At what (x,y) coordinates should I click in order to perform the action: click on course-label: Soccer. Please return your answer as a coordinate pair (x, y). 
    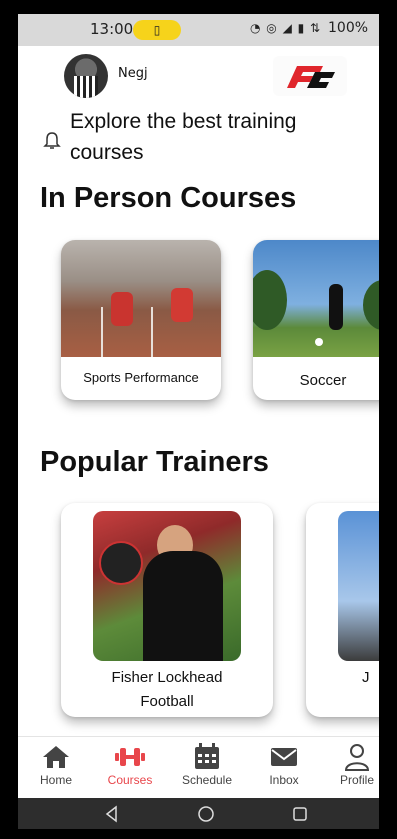
    Looking at the image, I should click on (323, 380).